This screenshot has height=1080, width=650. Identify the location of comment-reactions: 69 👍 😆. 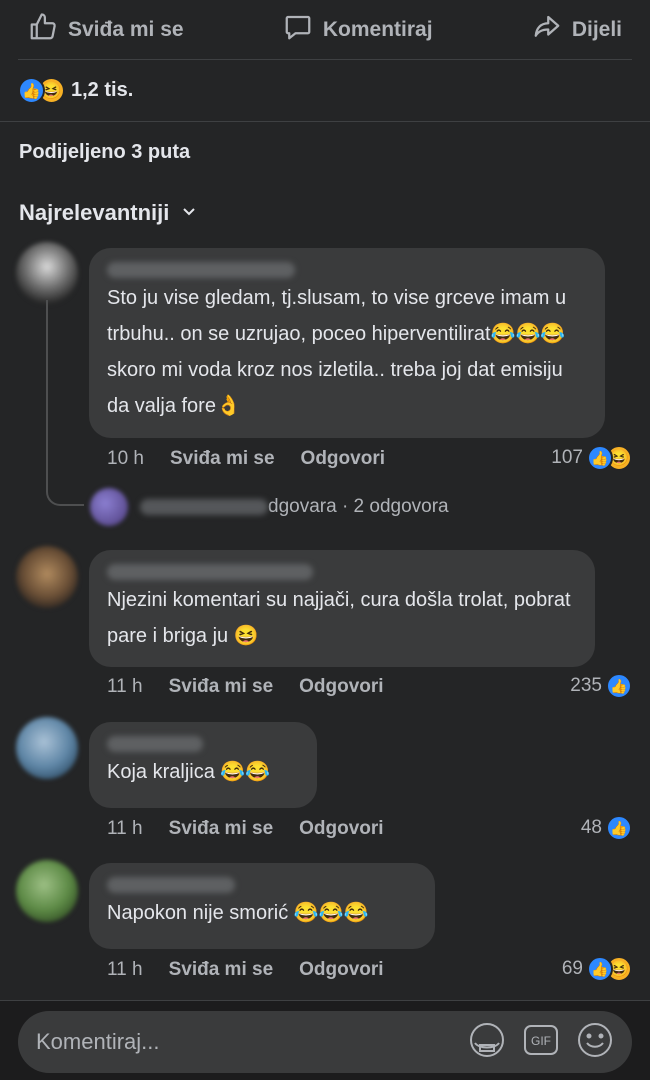
(597, 969).